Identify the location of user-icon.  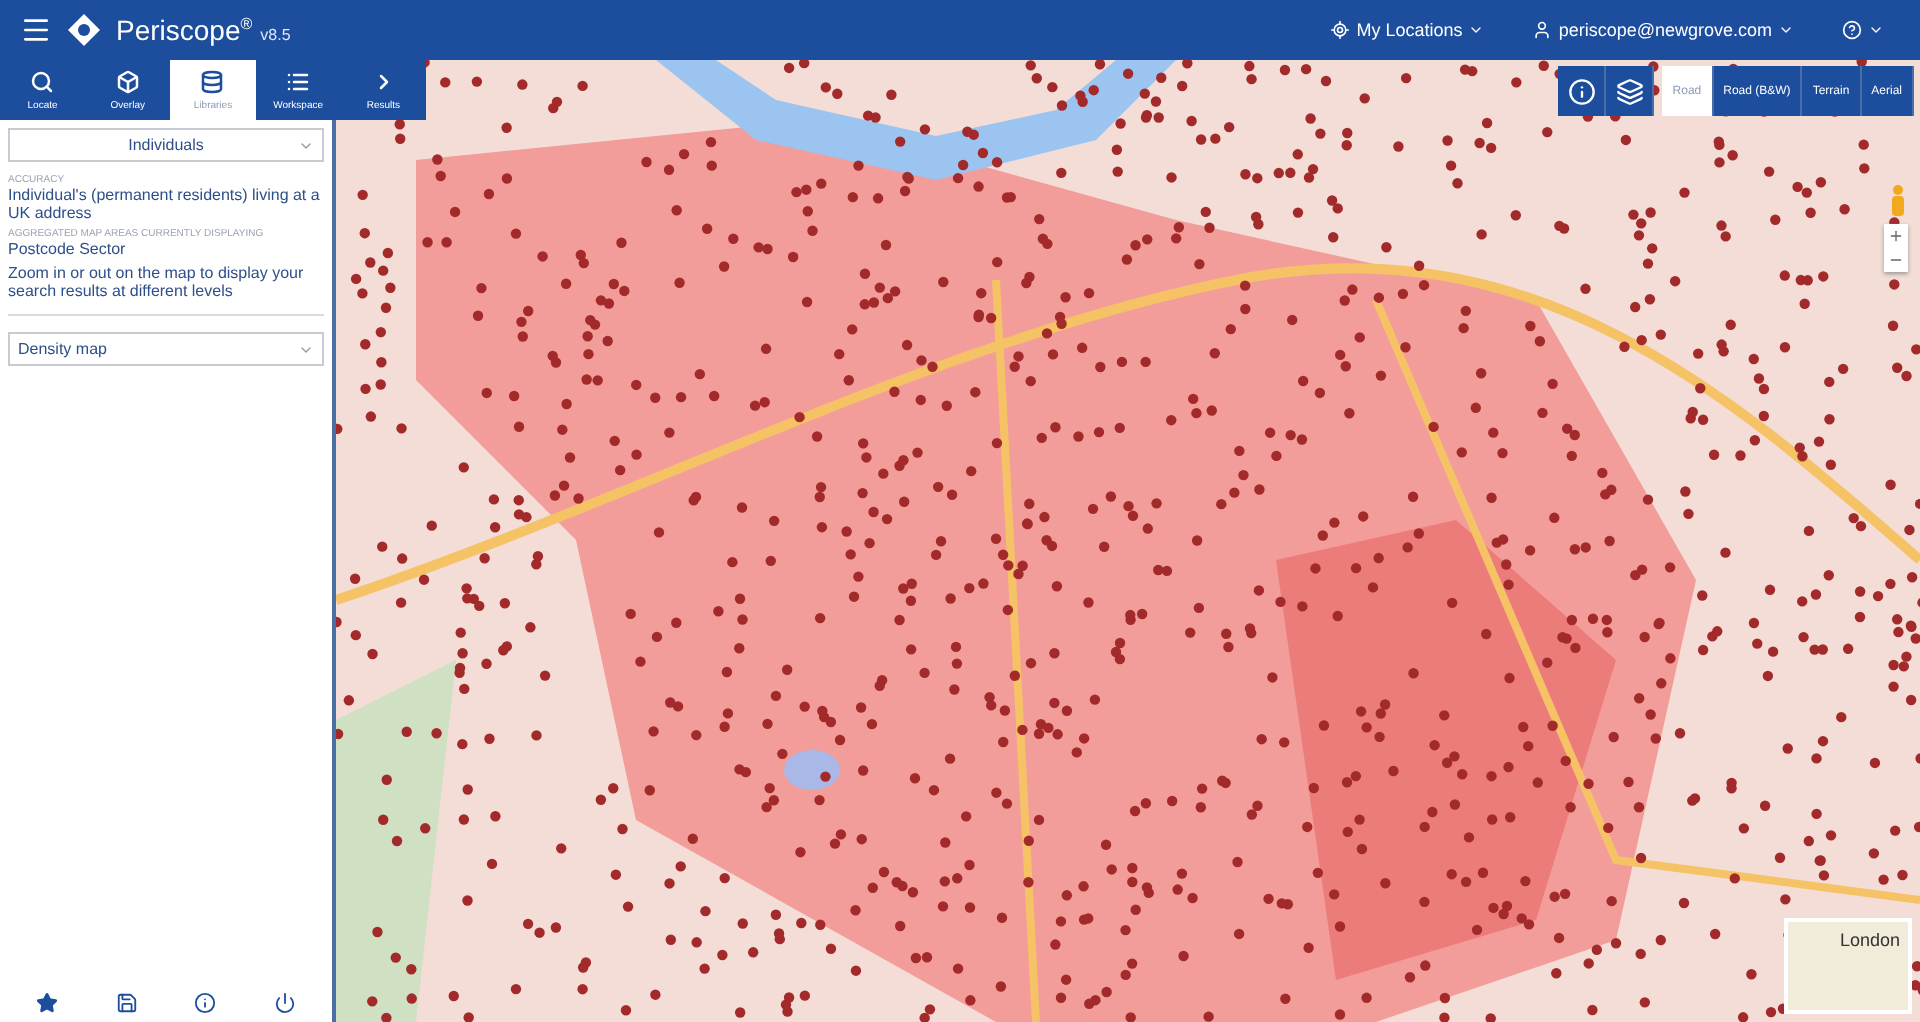
(1542, 30).